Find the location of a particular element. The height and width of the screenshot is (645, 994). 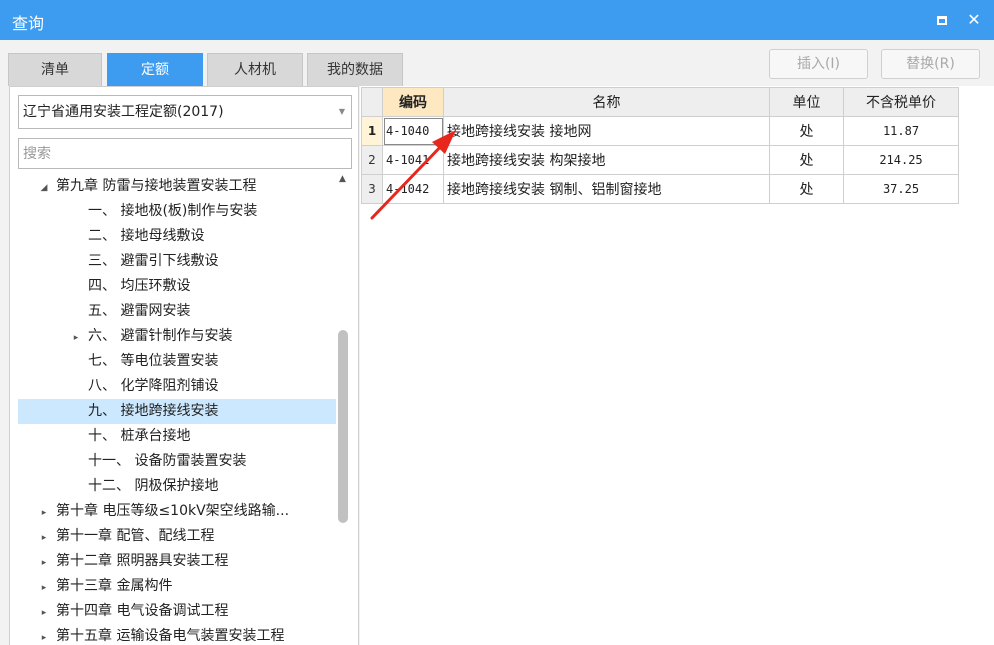

tree-item: 十、 桩承台接地 is located at coordinates (177, 436).